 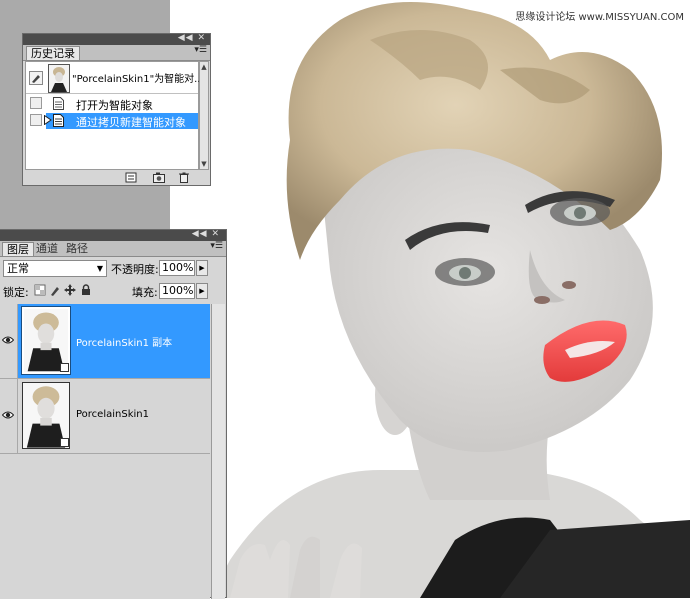 I want to click on history-brush-icon, so click(x=36, y=78).